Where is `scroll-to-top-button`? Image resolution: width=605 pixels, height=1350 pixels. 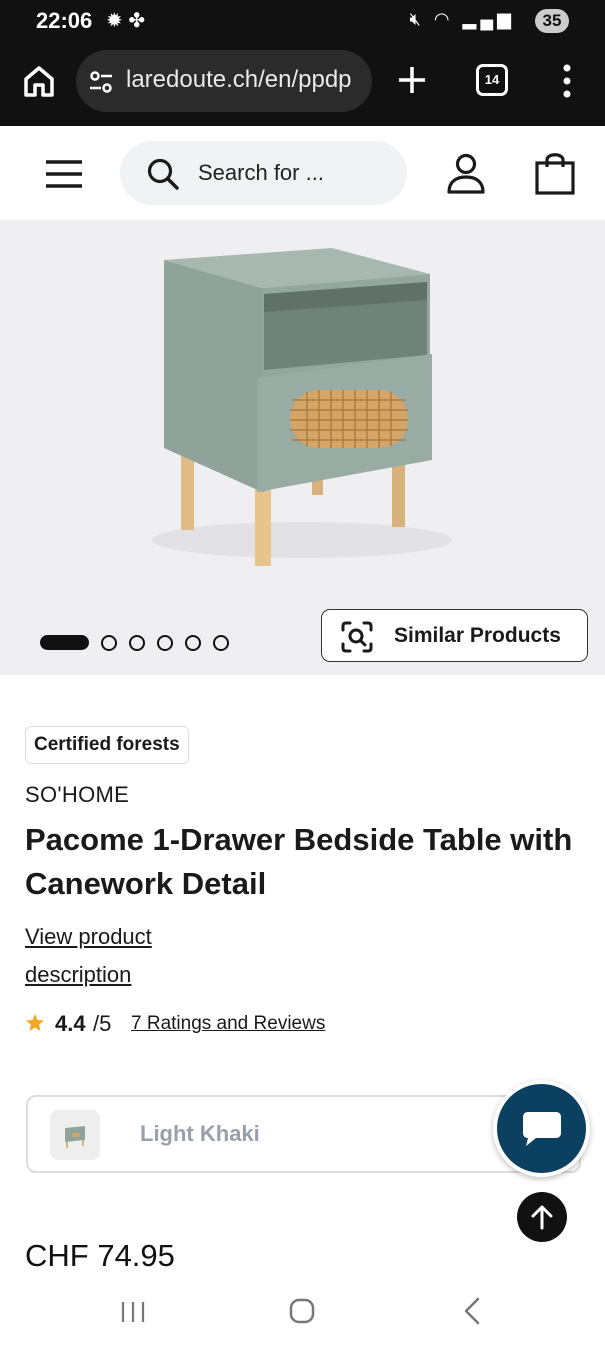
scroll-to-top-button is located at coordinates (542, 1217).